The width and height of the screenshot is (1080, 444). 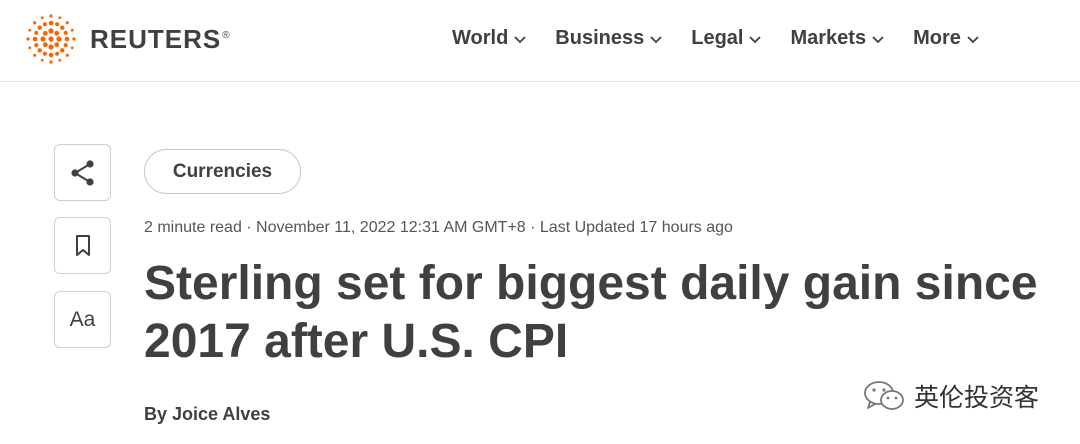 I want to click on nav-item-legal: Legal, so click(x=726, y=38).